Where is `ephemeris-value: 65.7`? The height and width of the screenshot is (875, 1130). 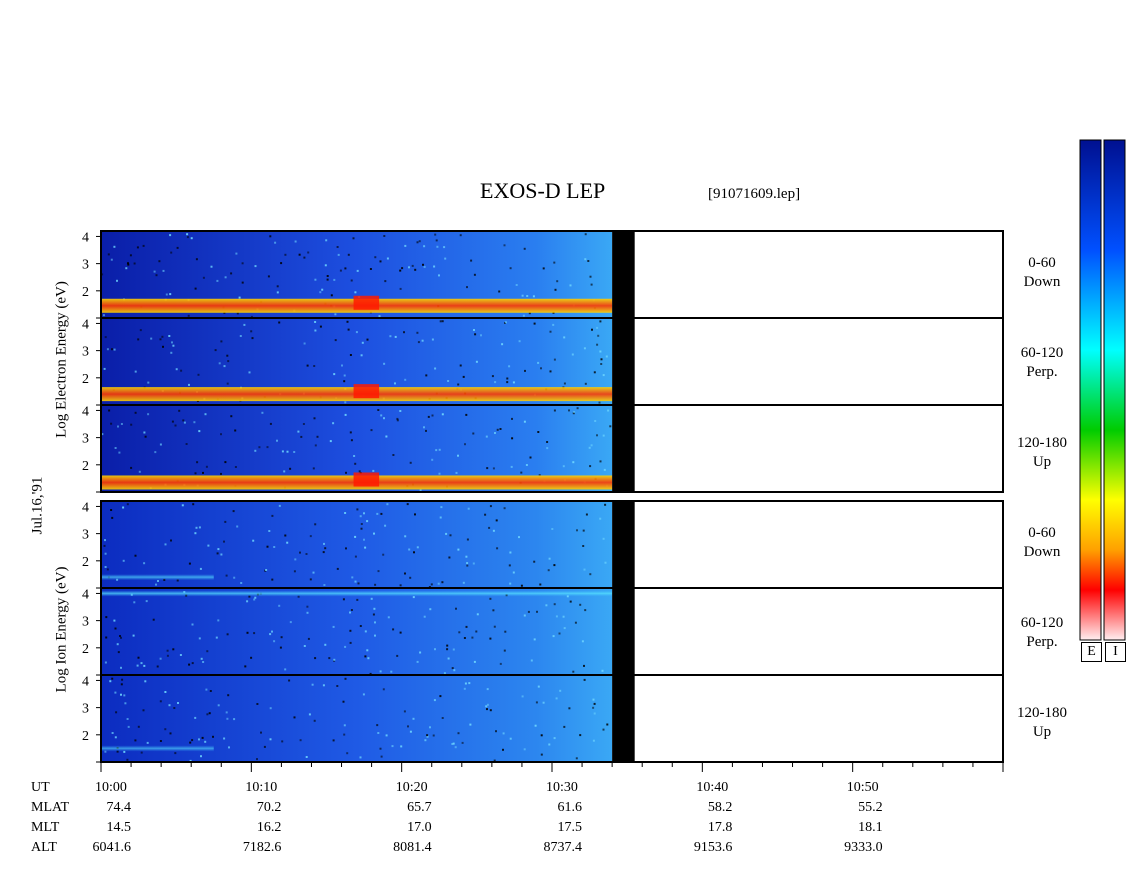 ephemeris-value: 65.7 is located at coordinates (419, 807).